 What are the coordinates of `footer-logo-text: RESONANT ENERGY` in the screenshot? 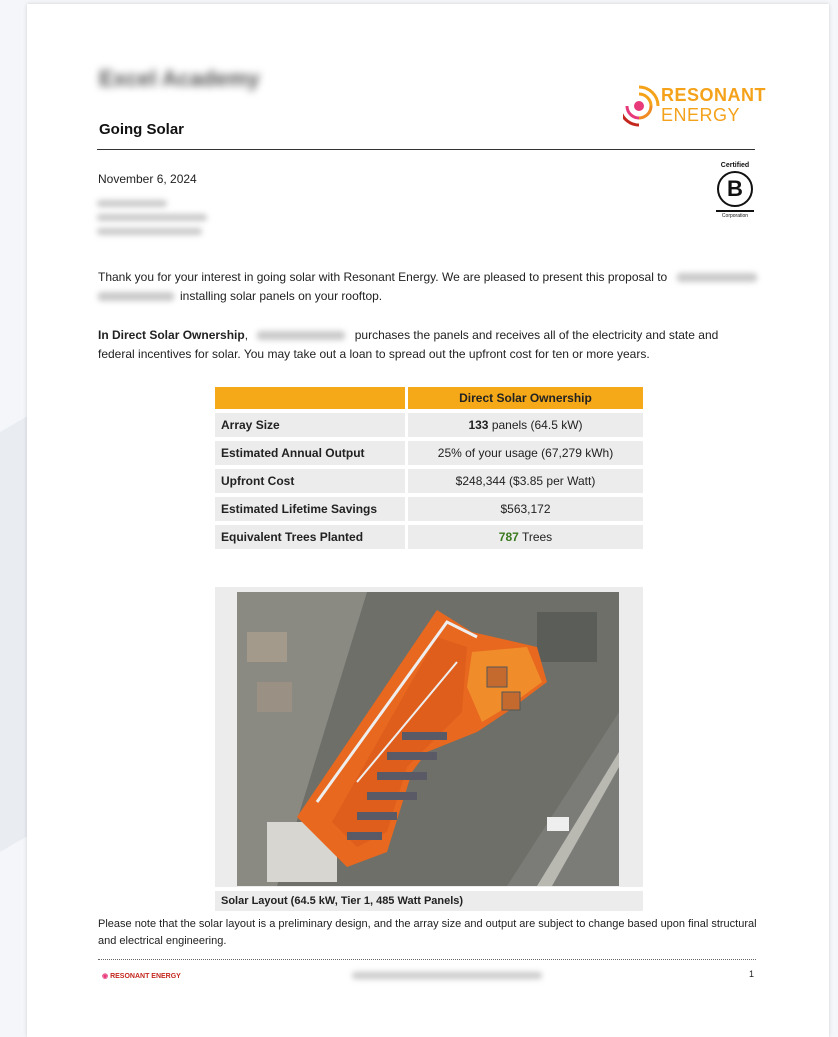 It's located at (145, 976).